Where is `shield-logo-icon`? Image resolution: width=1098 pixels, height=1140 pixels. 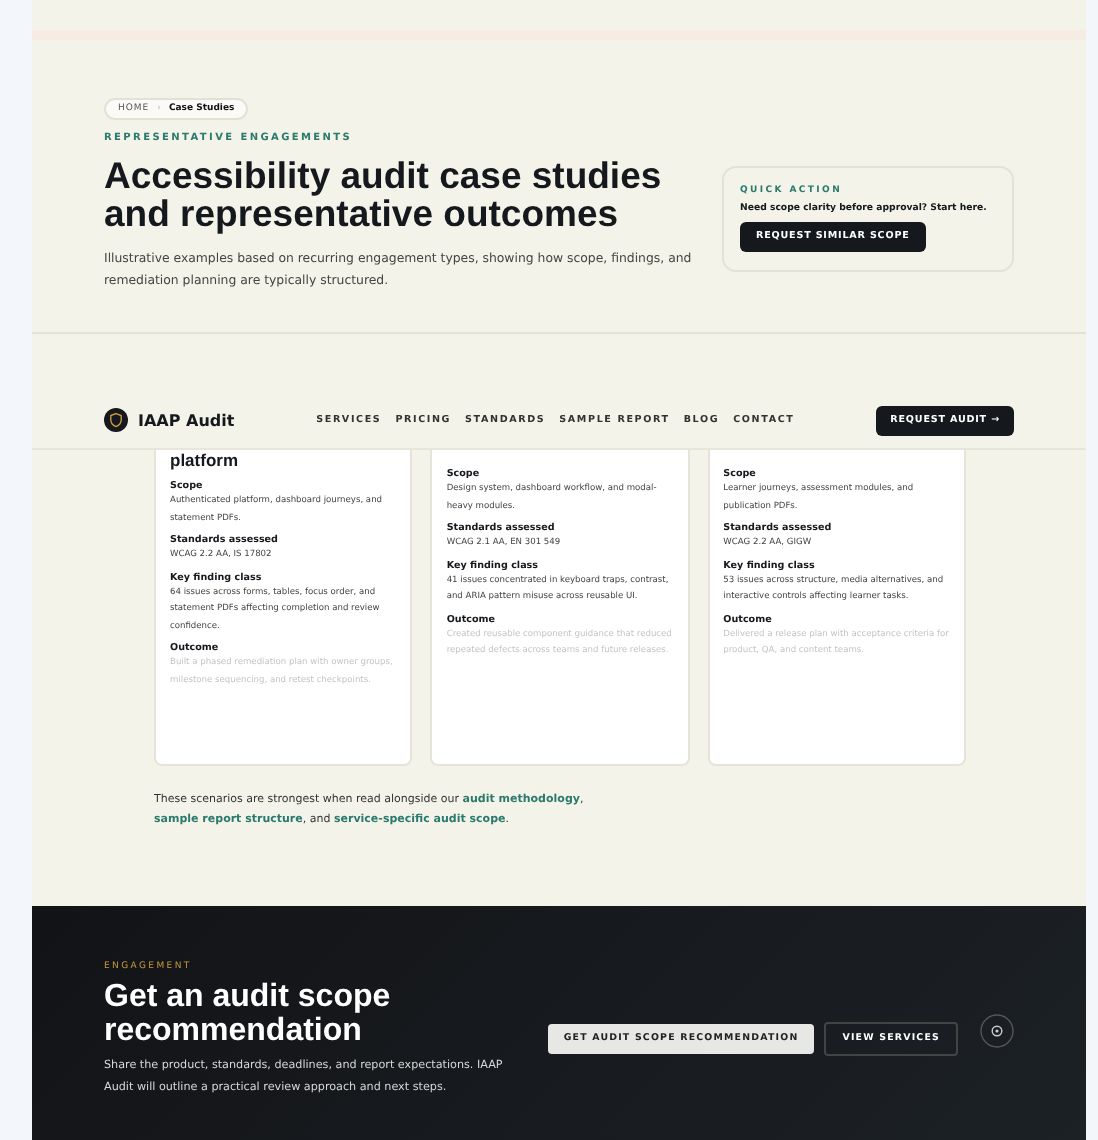 shield-logo-icon is located at coordinates (116, 420).